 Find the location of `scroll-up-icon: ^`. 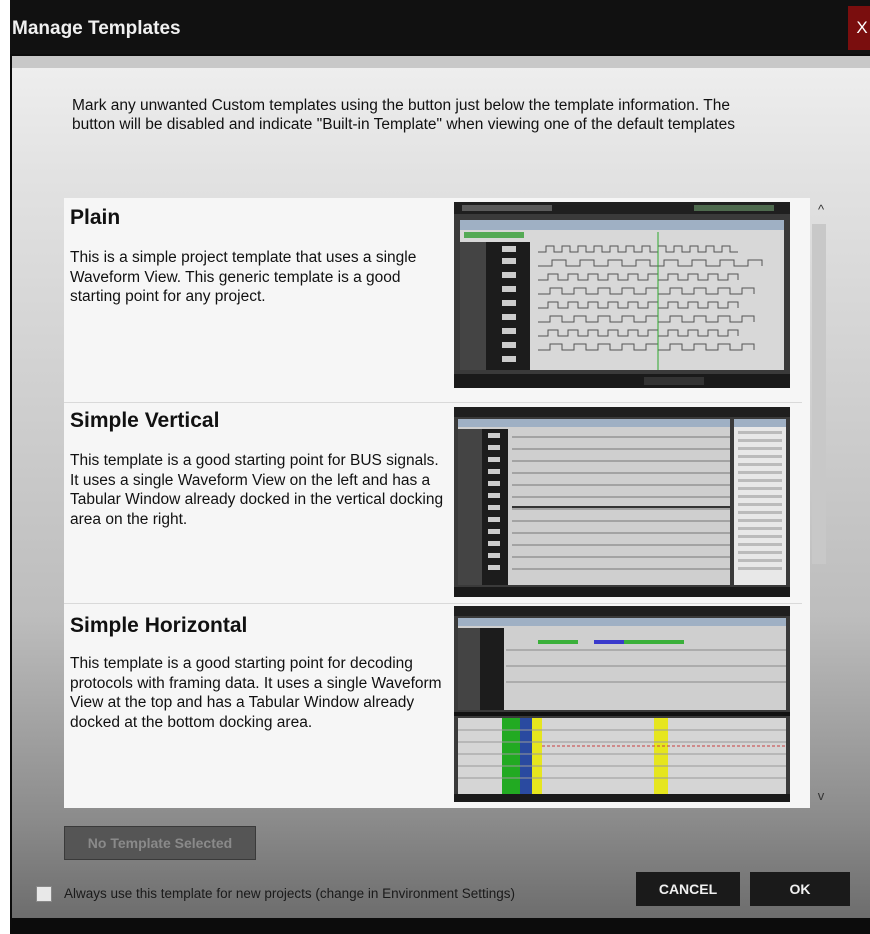

scroll-up-icon: ^ is located at coordinates (821, 210).